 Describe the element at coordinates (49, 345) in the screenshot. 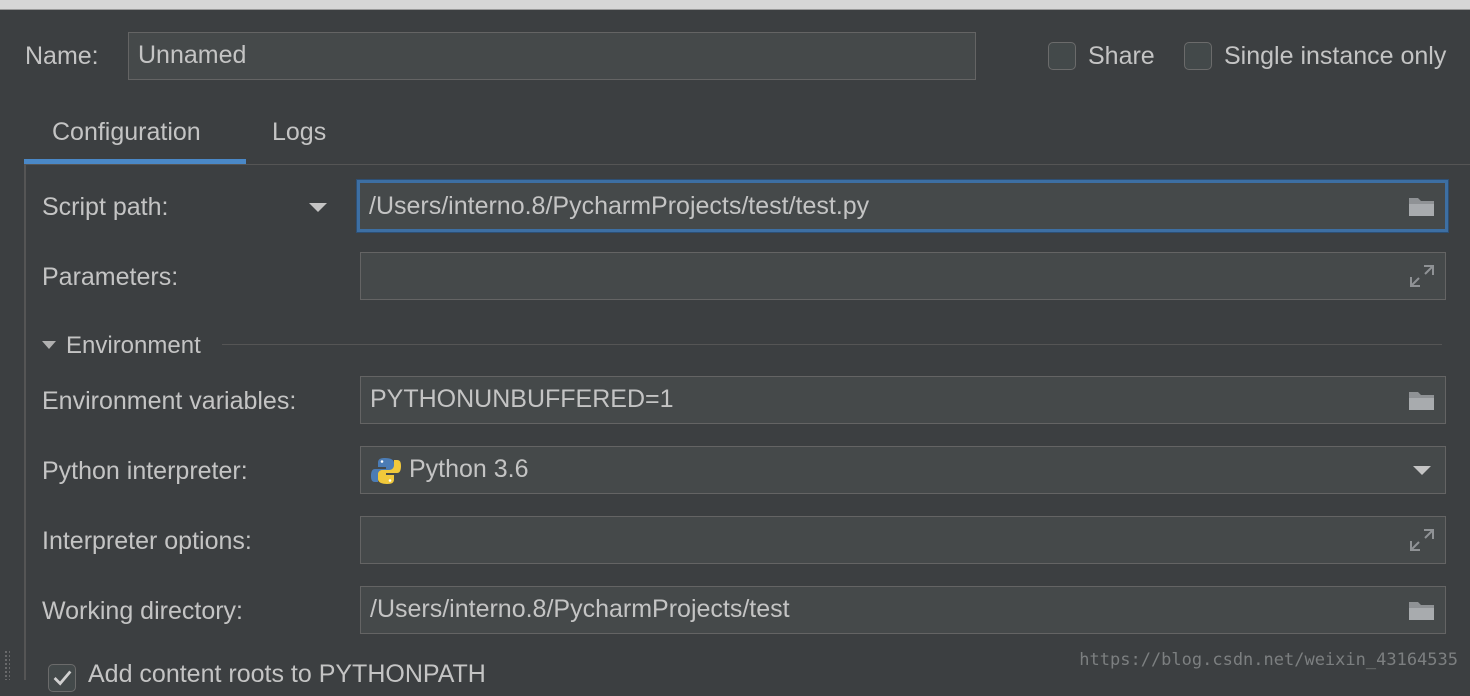

I see `collapse-triangle-icon` at that location.